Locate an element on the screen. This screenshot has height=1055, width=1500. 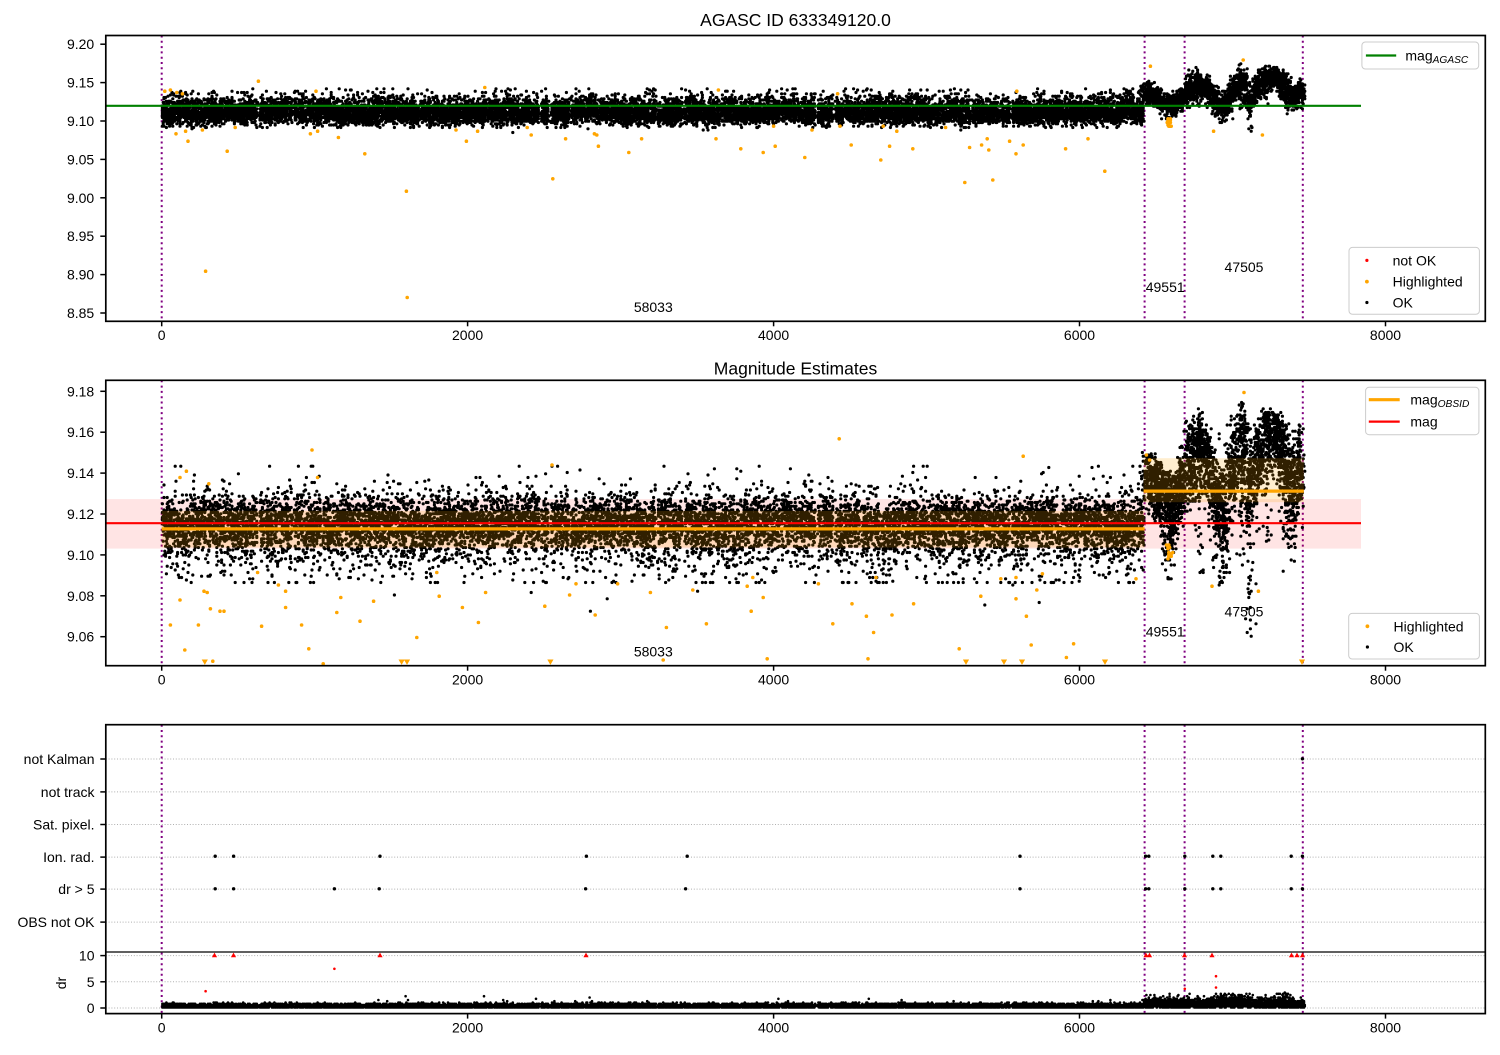
svg-text: 9.12 is located at coordinates (80, 514).